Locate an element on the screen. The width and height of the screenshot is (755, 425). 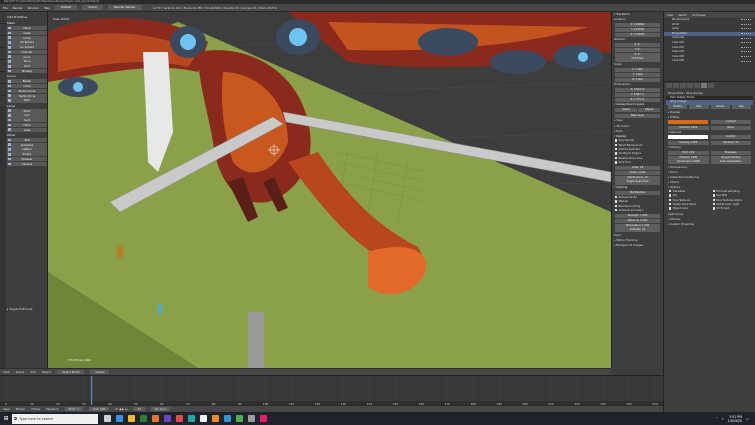
modifier-tab-icon is located at coordinates (697, 85).